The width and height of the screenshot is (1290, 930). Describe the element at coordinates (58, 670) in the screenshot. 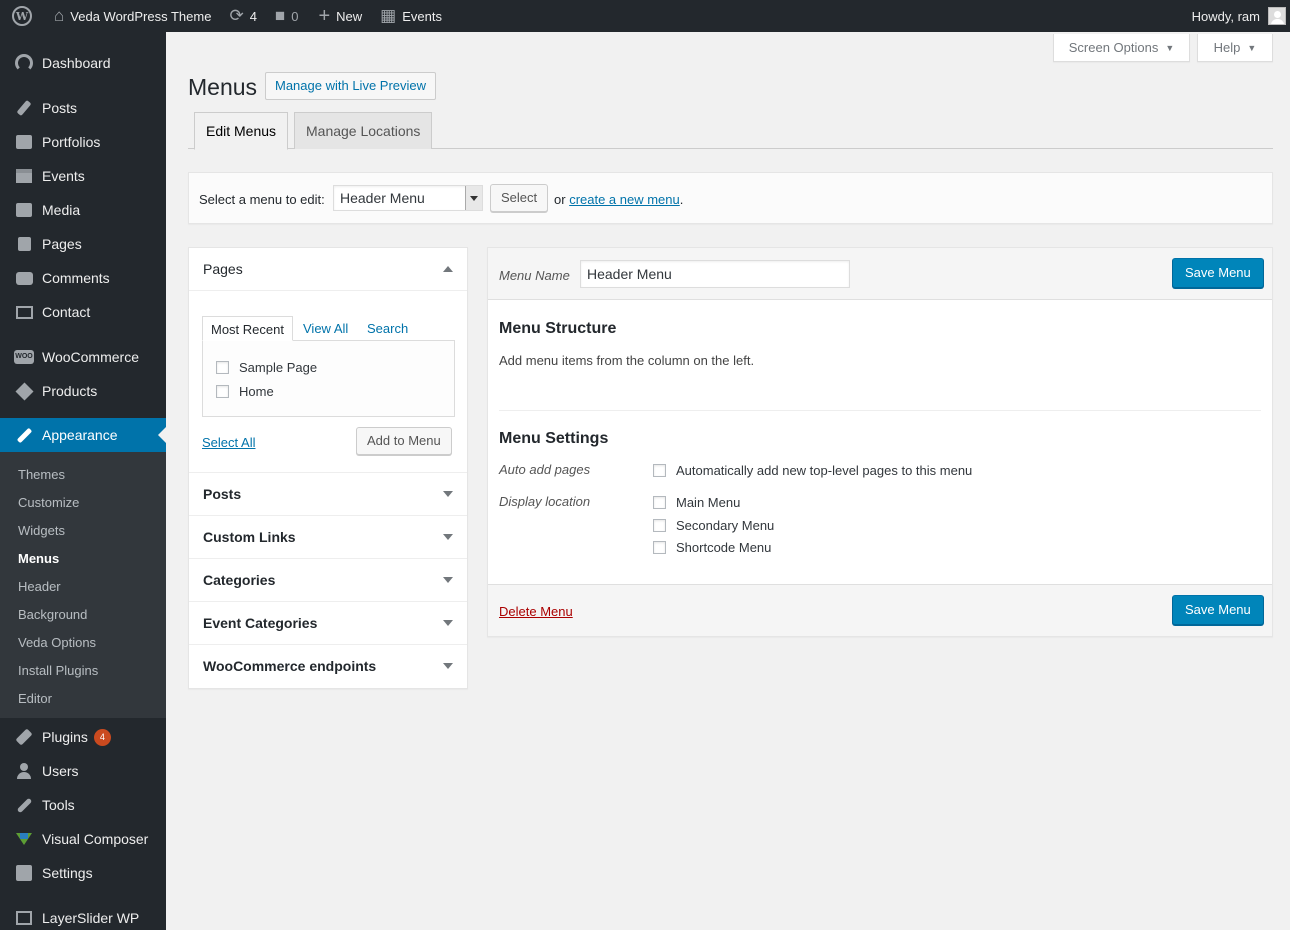

I see `submenu-item-install-plugins: Install Plugins` at that location.